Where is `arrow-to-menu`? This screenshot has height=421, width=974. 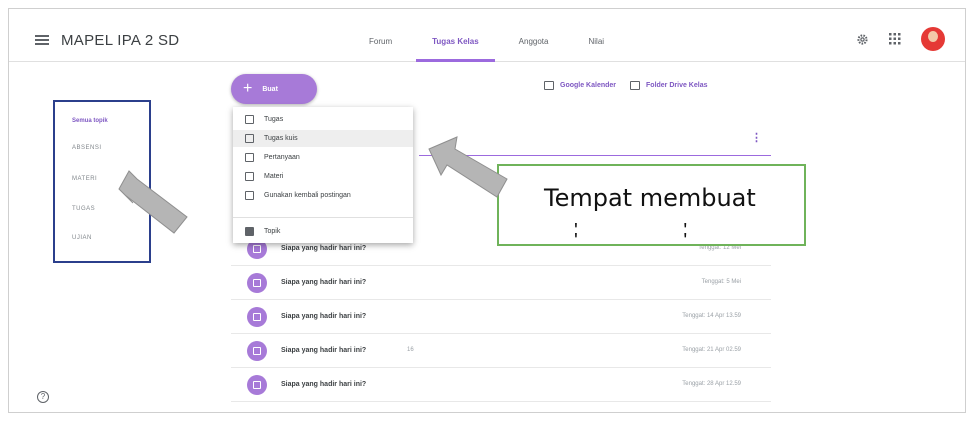
arrow-to-menu is located at coordinates (468, 167).